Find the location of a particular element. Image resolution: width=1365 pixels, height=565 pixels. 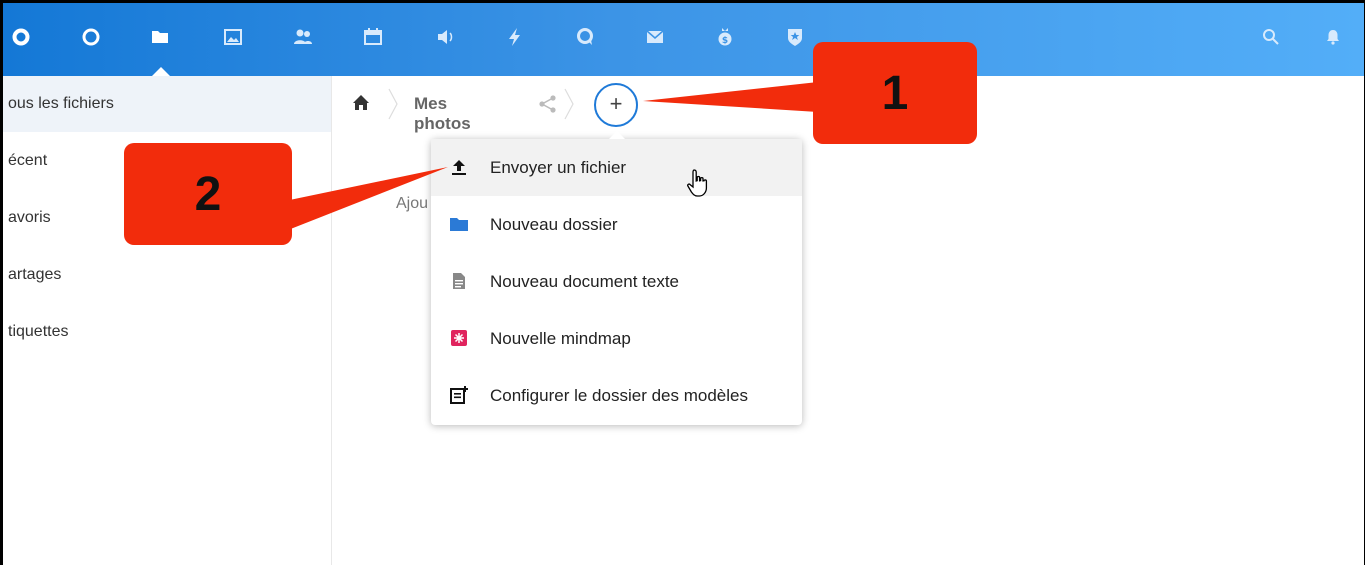

shield-icon is located at coordinates (795, 37).